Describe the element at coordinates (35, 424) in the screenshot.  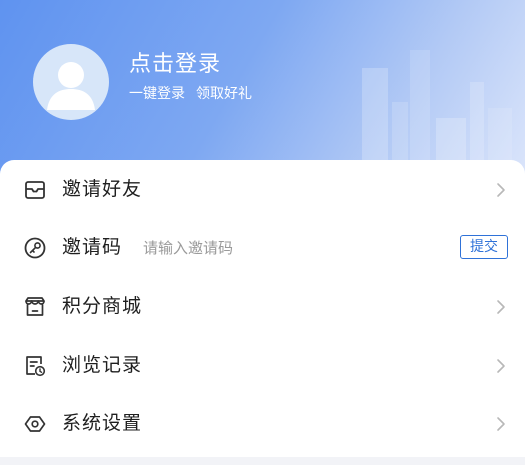
I see `settings-icon` at that location.